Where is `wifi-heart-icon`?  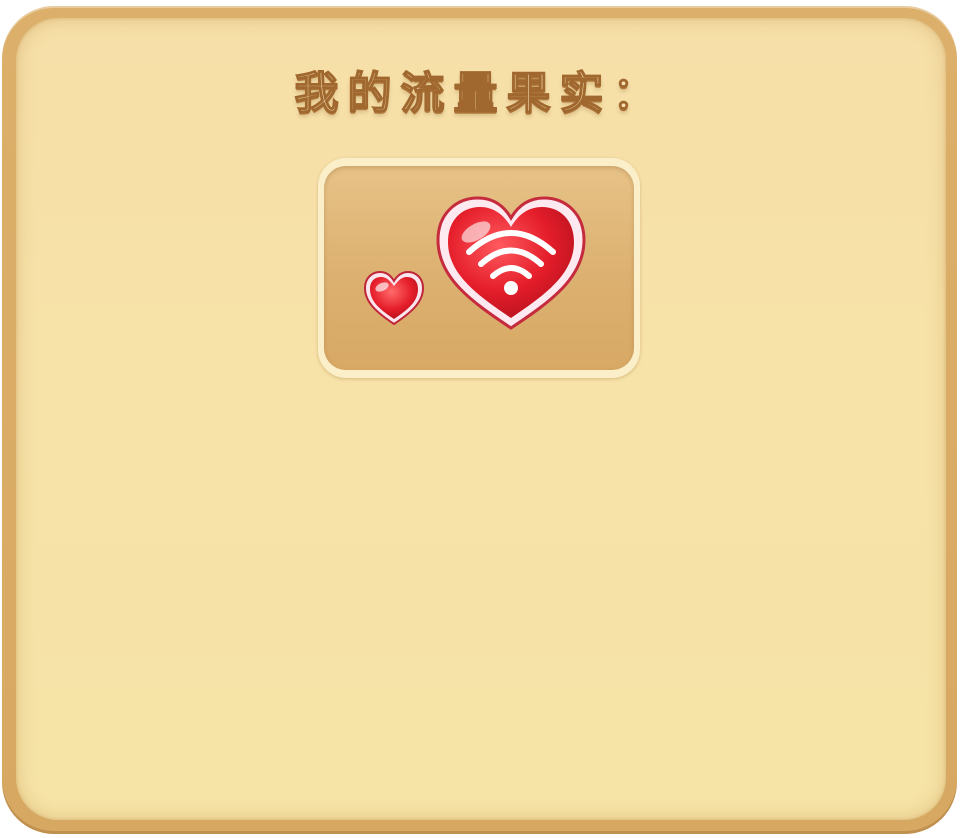
wifi-heart-icon is located at coordinates (511, 262).